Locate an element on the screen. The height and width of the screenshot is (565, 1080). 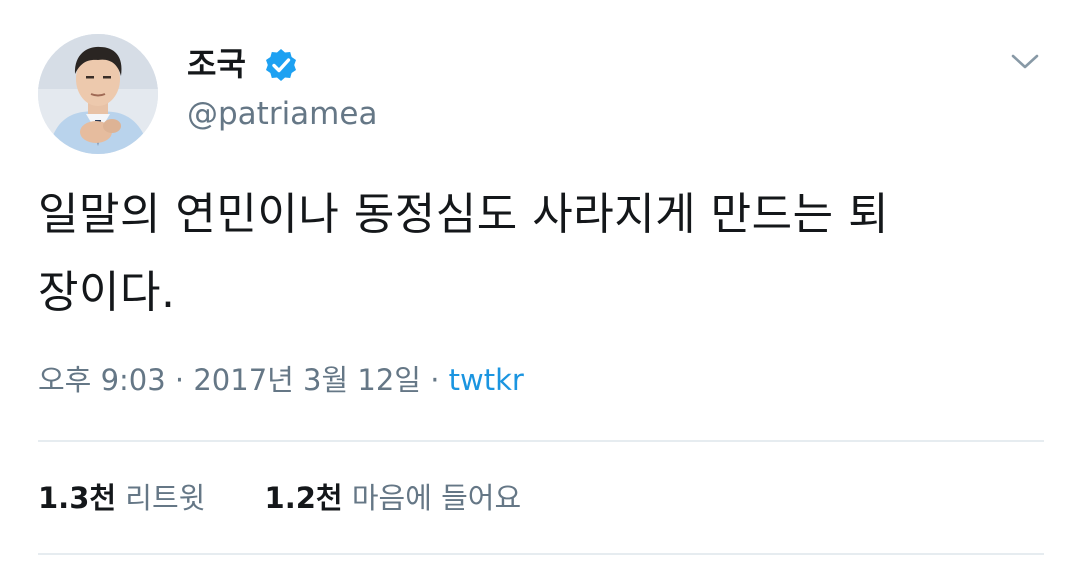
likes-label: 마음에 들어요 is located at coordinates (436, 498).